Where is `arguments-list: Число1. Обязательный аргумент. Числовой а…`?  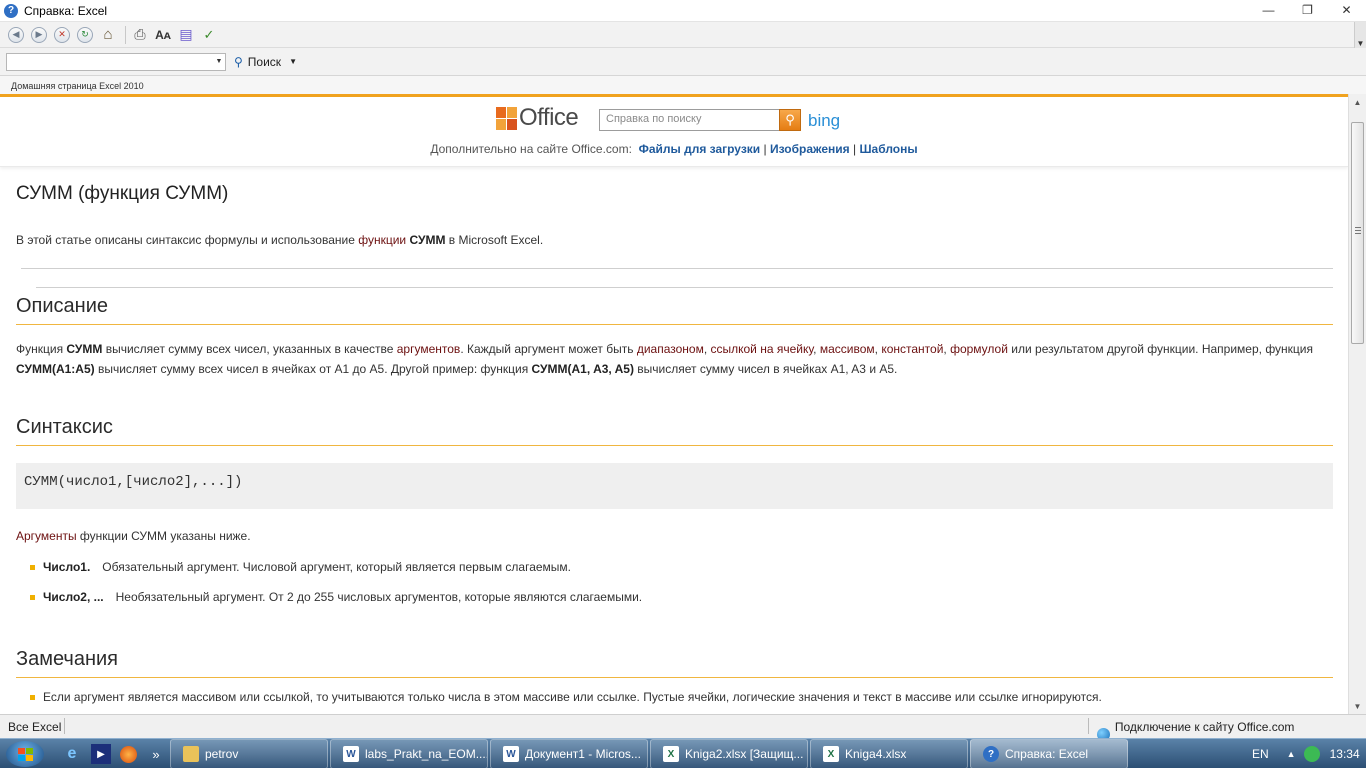
arguments-list: Число1. Обязательный аргумент. Числовой а… is located at coordinates (681, 582).